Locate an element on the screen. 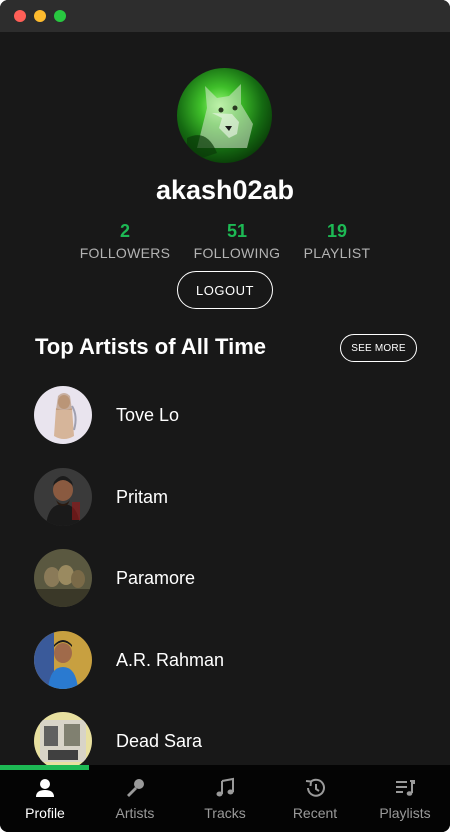  stat-value: 51 is located at coordinates (237, 231).